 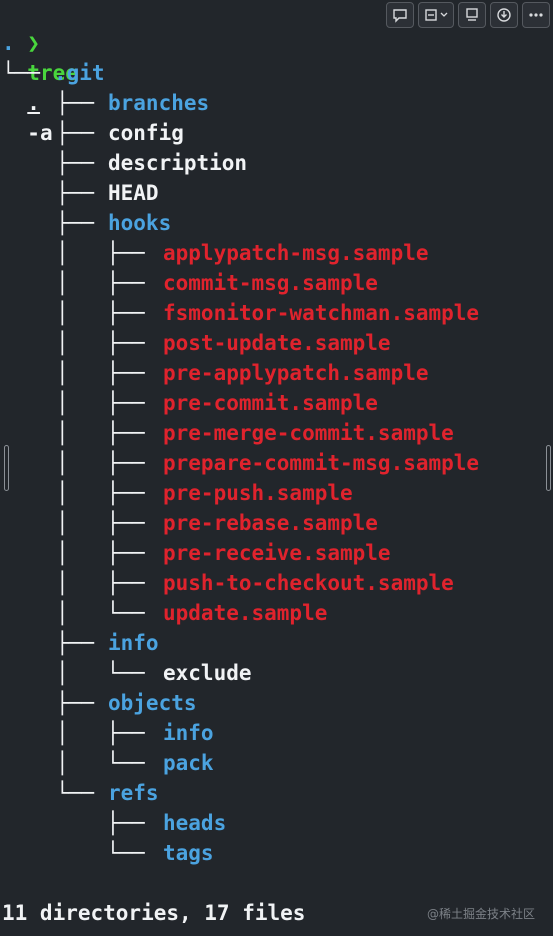 I want to click on dir-git: .git, so click(x=79, y=73).